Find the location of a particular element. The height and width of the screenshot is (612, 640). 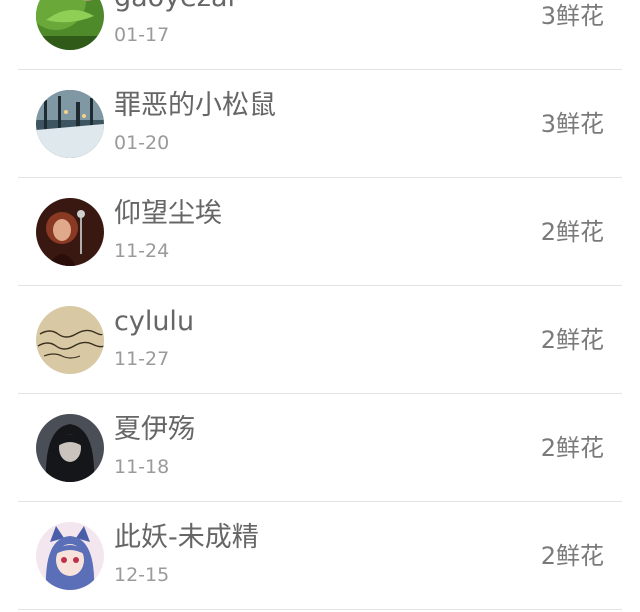

leaf-photo-icon is located at coordinates (70, 25).